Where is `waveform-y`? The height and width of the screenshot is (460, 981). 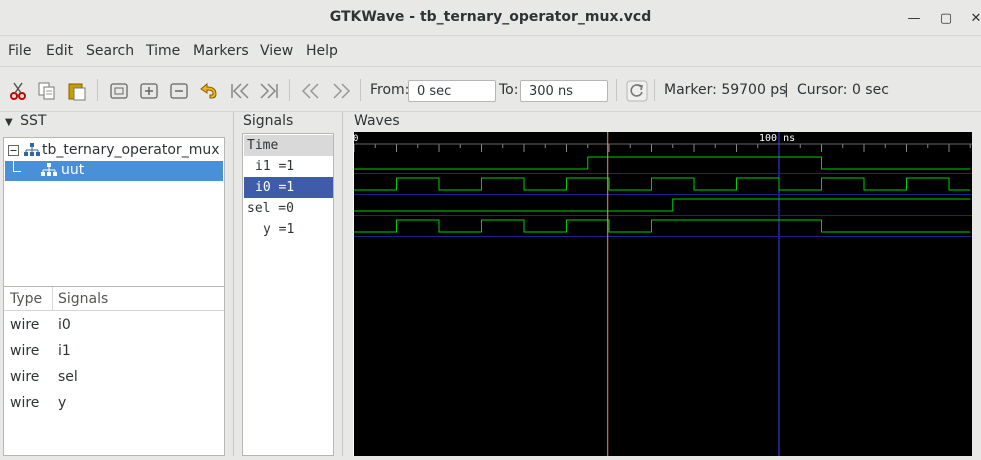
waveform-y is located at coordinates (662, 226).